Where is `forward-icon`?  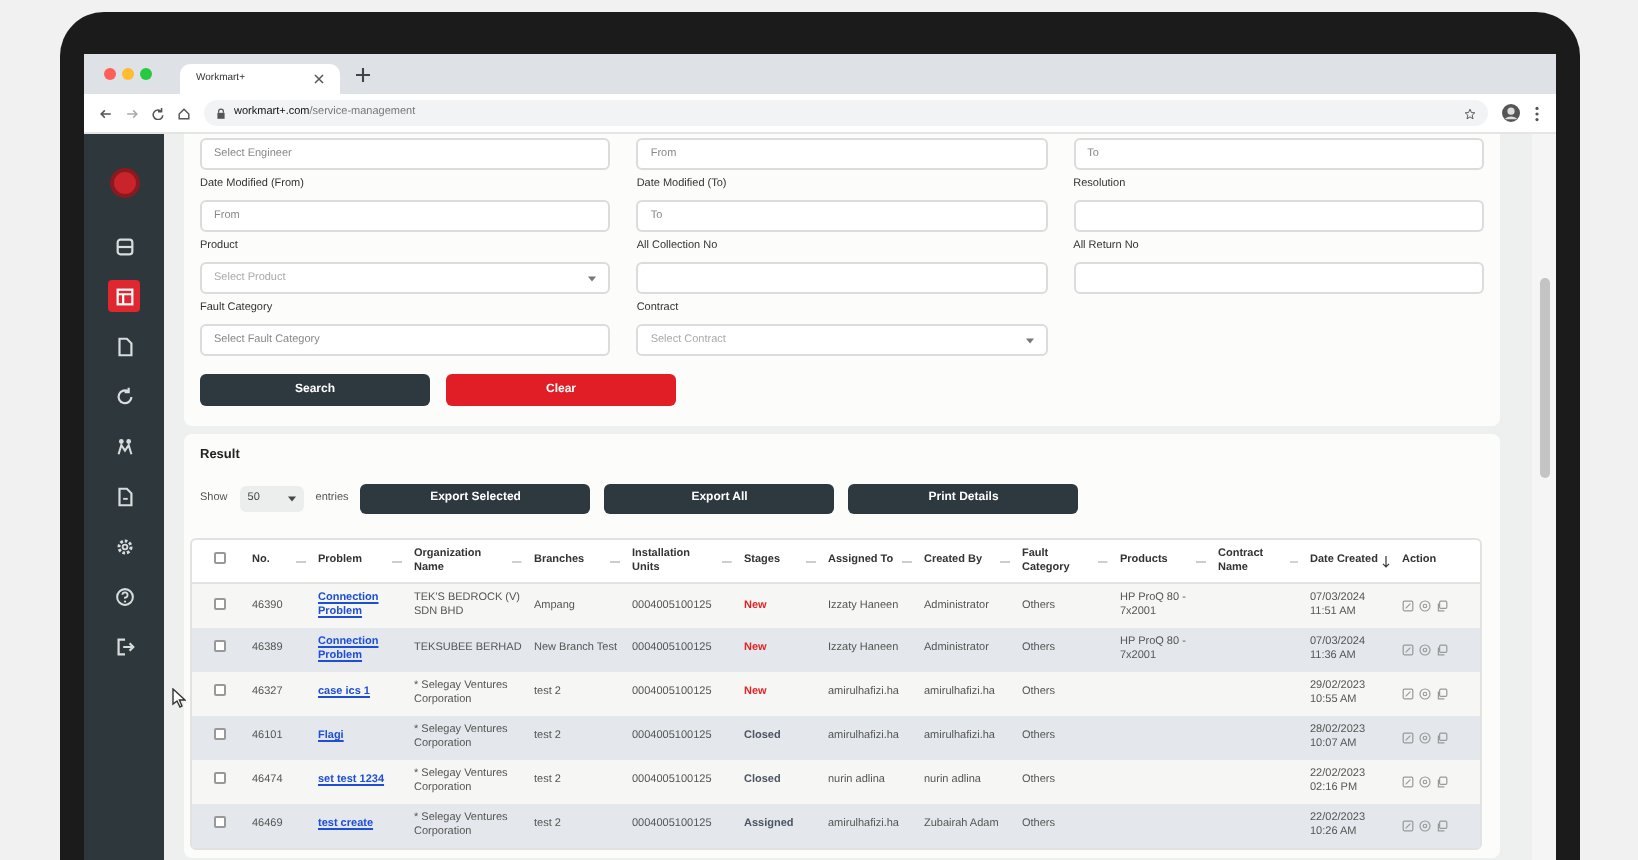 forward-icon is located at coordinates (132, 113).